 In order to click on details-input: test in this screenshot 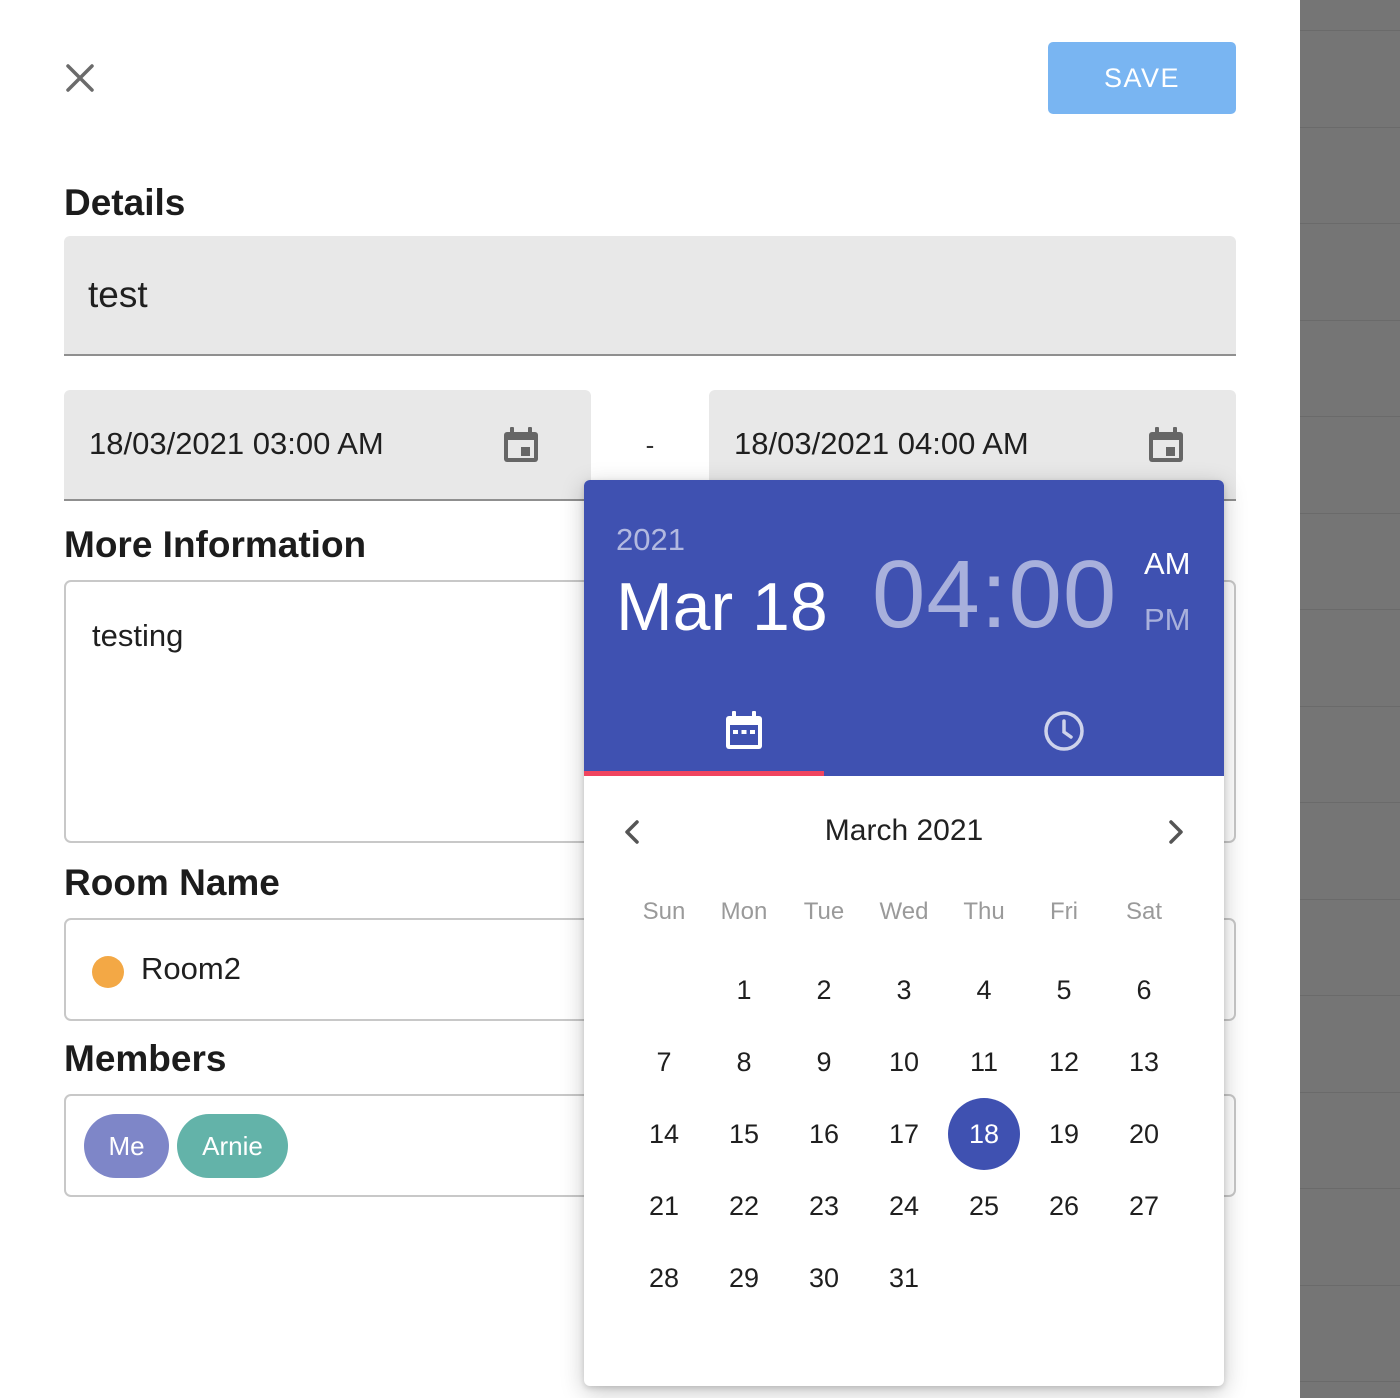, I will do `click(650, 296)`.